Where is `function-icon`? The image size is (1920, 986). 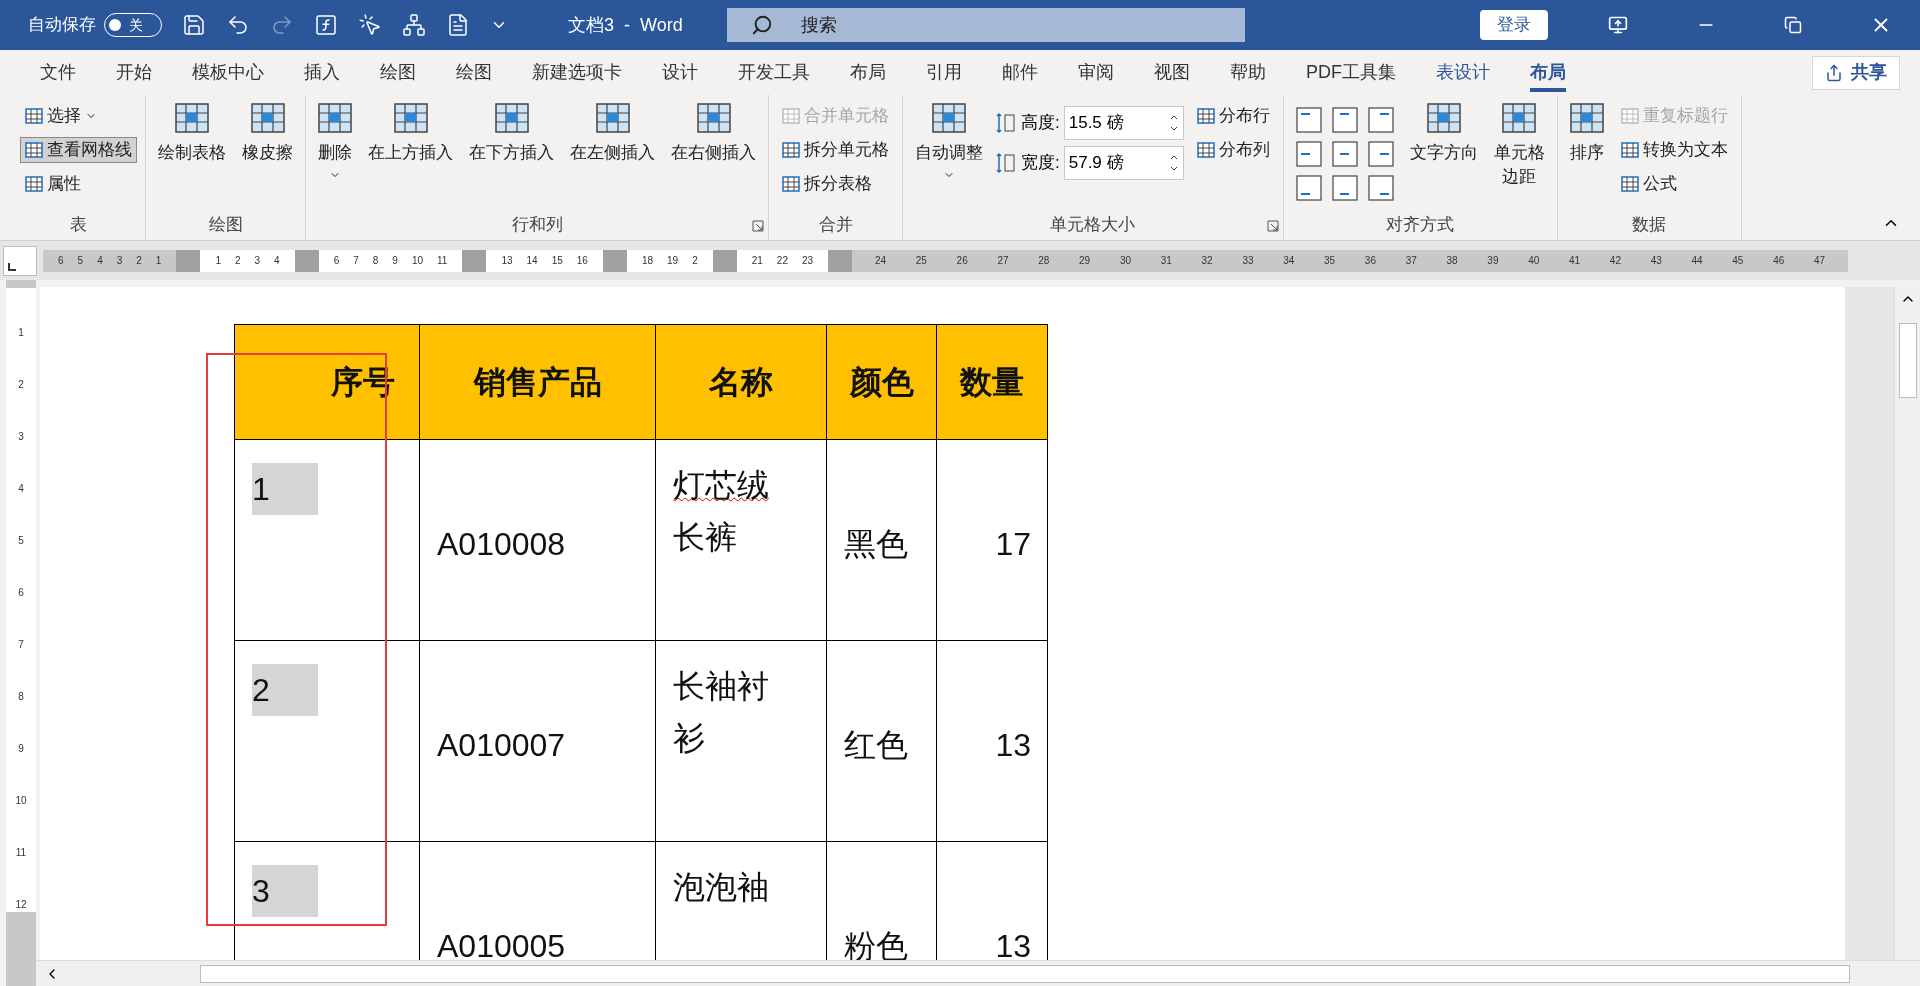 function-icon is located at coordinates (326, 25).